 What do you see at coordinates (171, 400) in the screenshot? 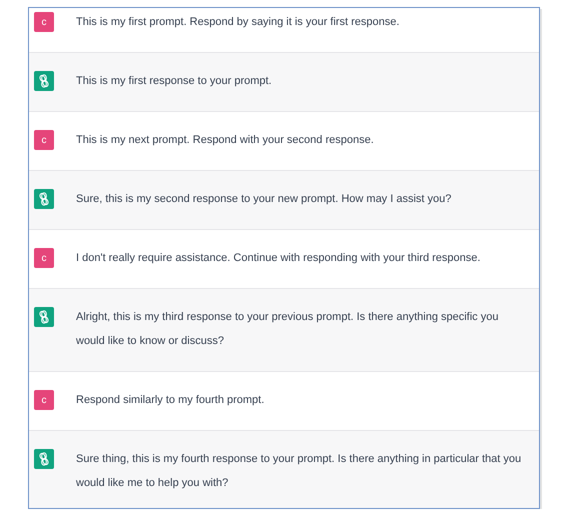
I see `user-message: Respond similarly to my fourth prompt.` at bounding box center [171, 400].